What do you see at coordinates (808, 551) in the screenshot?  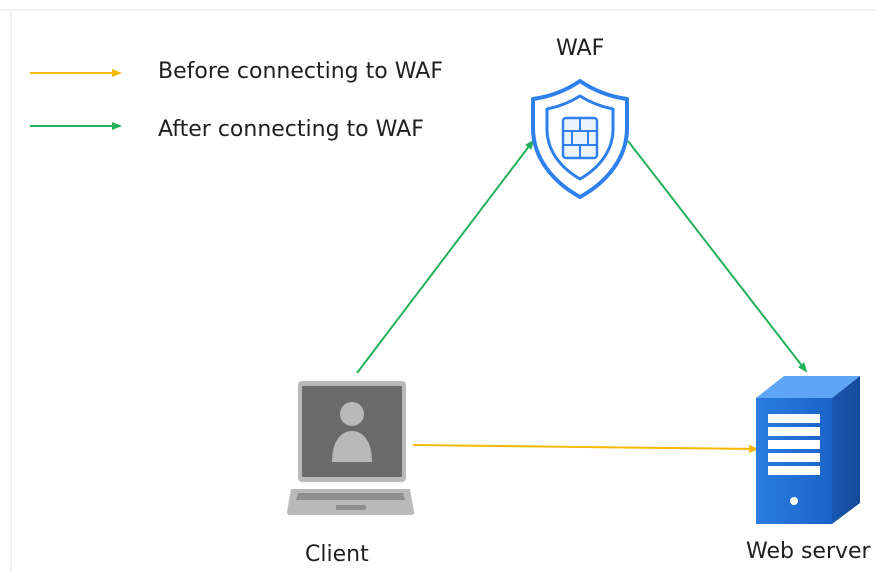 I see `web-server-label: Web server` at bounding box center [808, 551].